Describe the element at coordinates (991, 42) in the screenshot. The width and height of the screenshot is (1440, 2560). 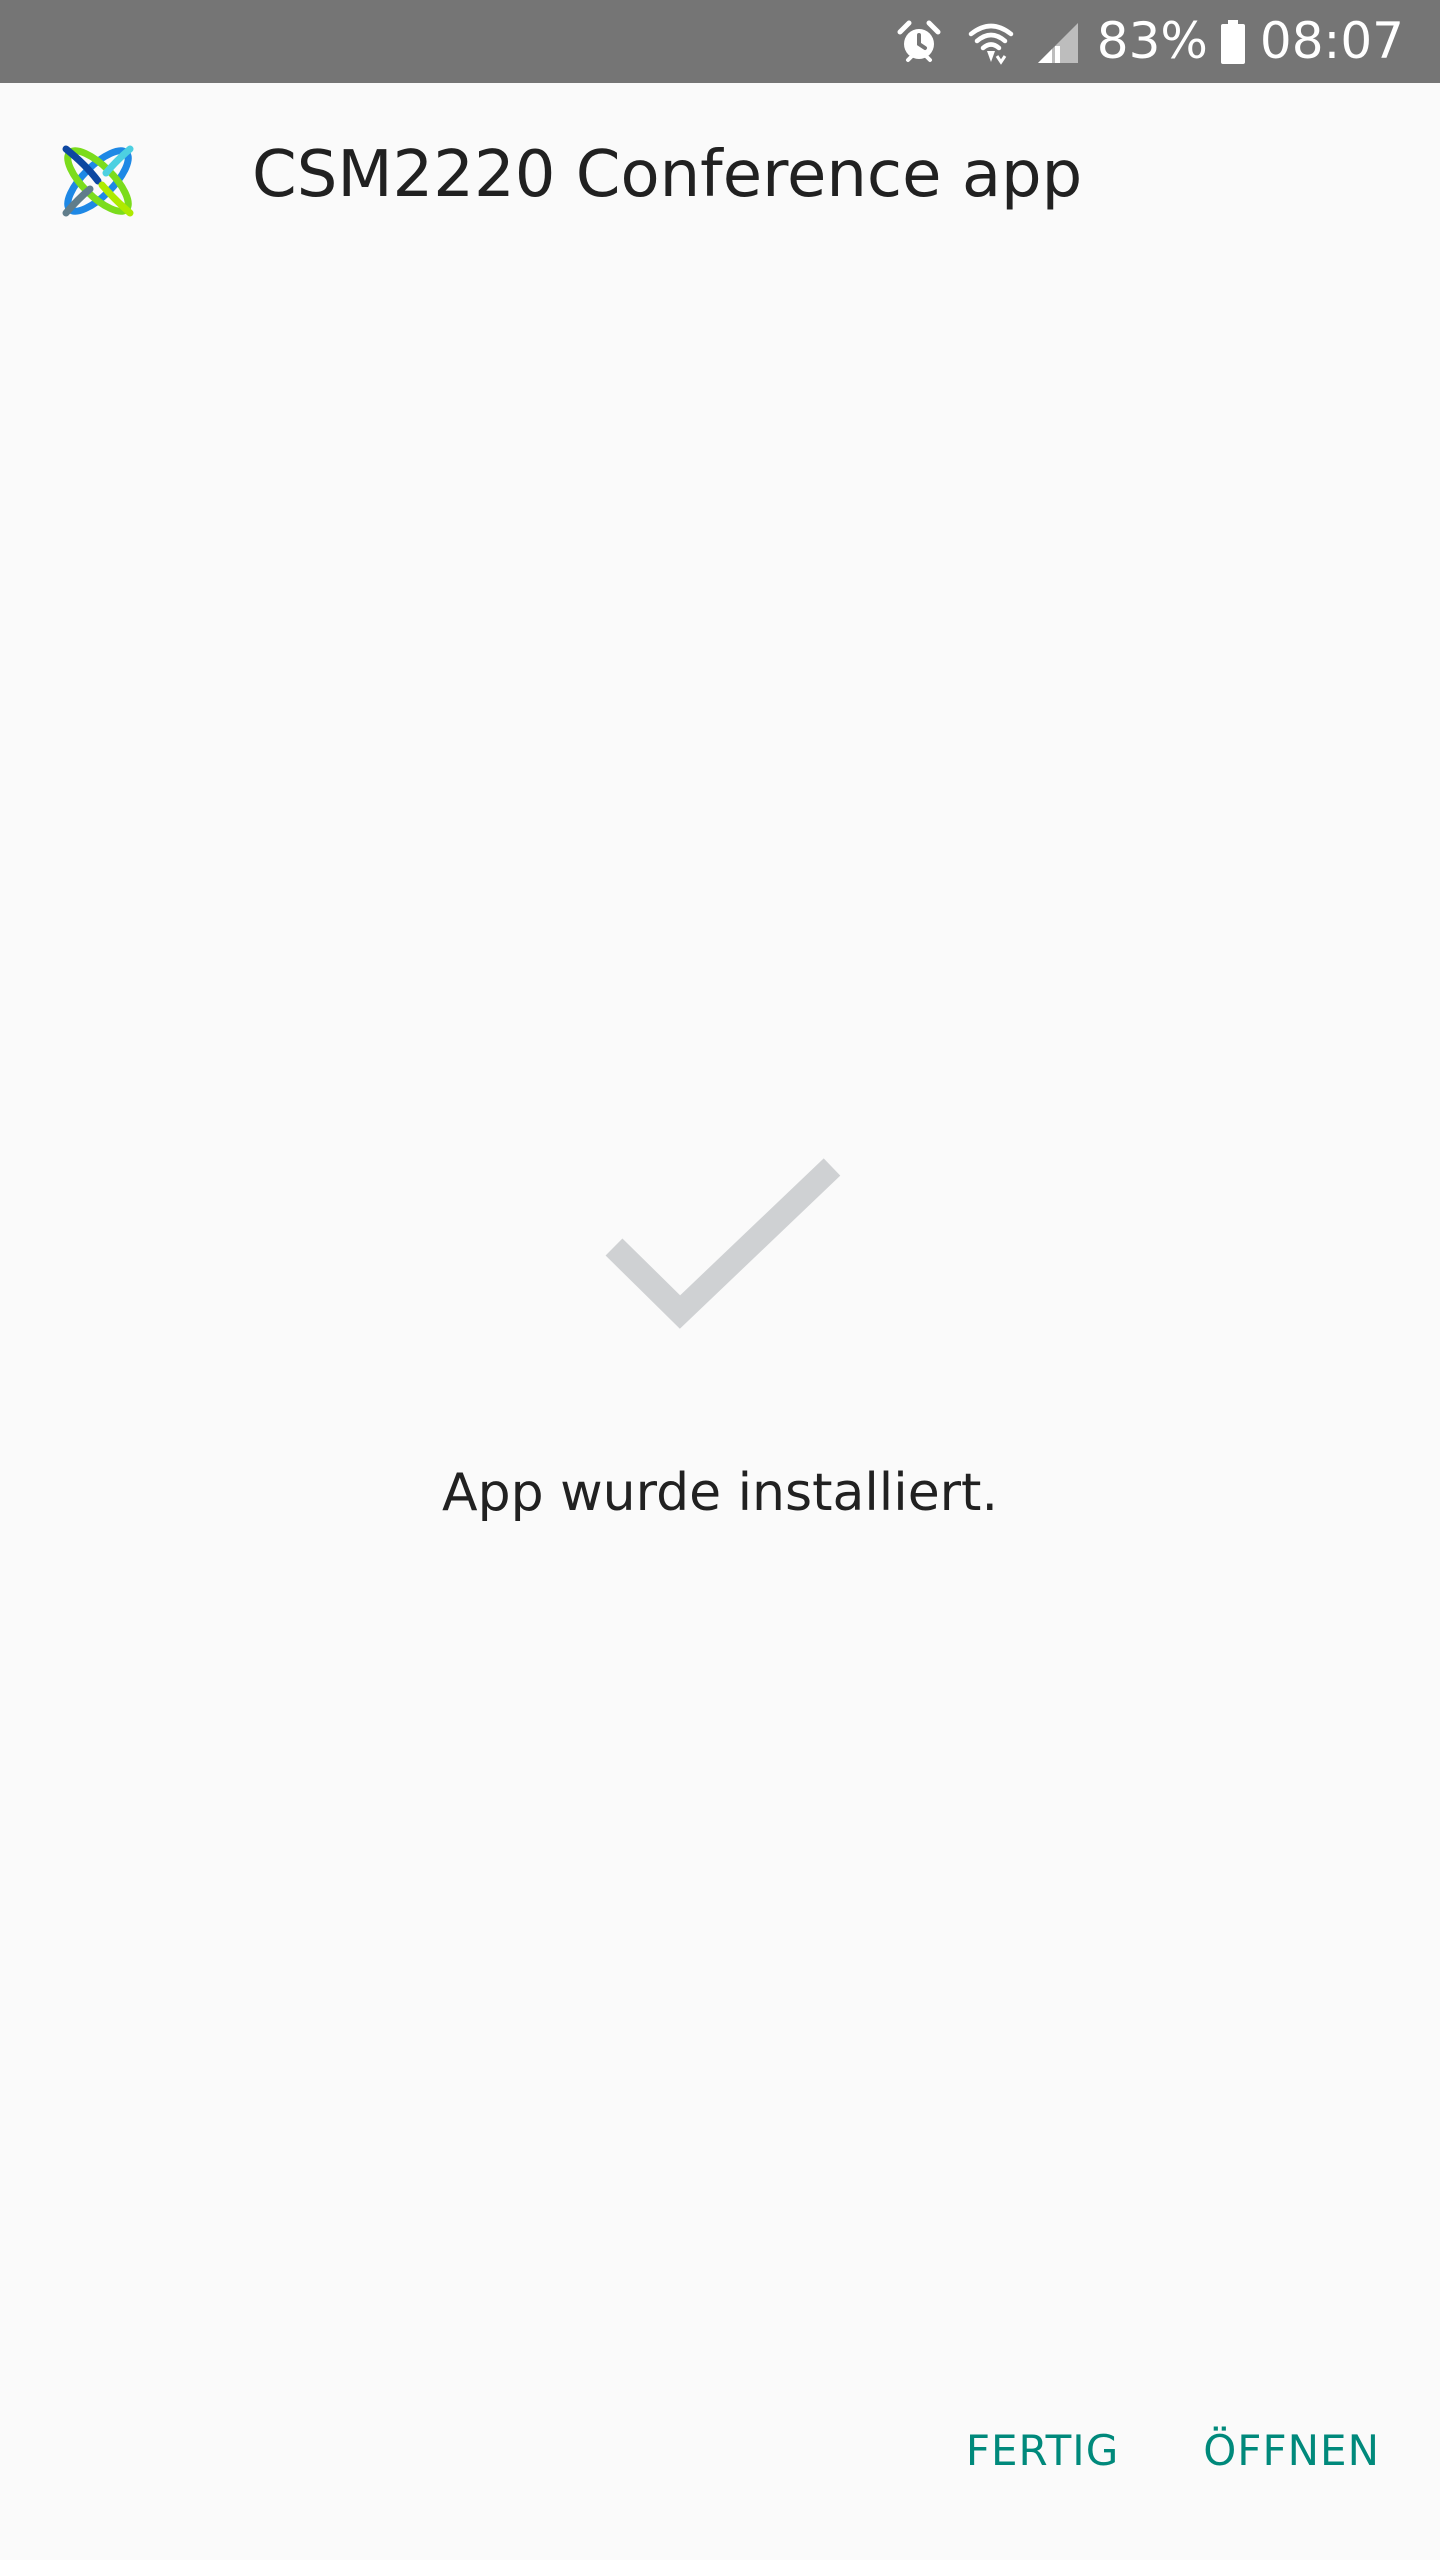
I see `wifi-icon` at that location.